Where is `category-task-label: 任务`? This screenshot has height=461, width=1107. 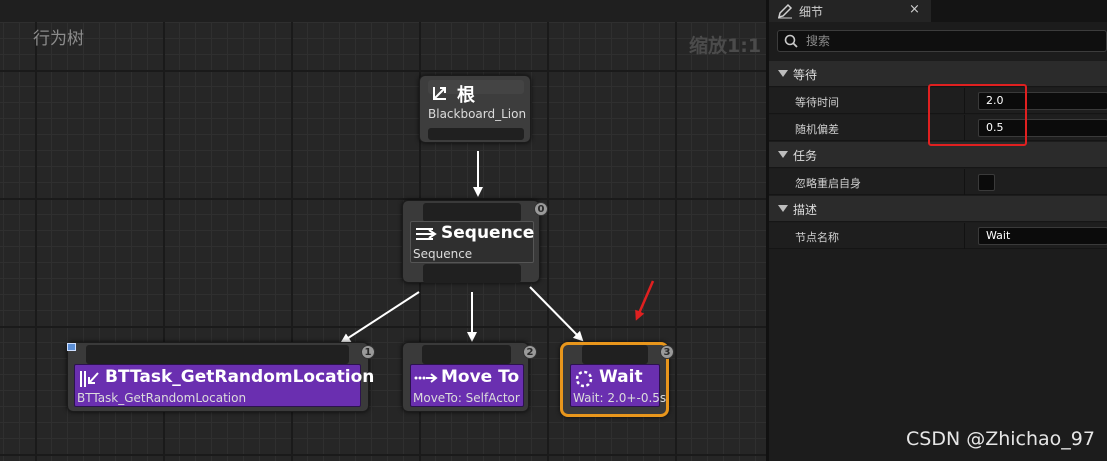
category-task-label: 任务 is located at coordinates (805, 156).